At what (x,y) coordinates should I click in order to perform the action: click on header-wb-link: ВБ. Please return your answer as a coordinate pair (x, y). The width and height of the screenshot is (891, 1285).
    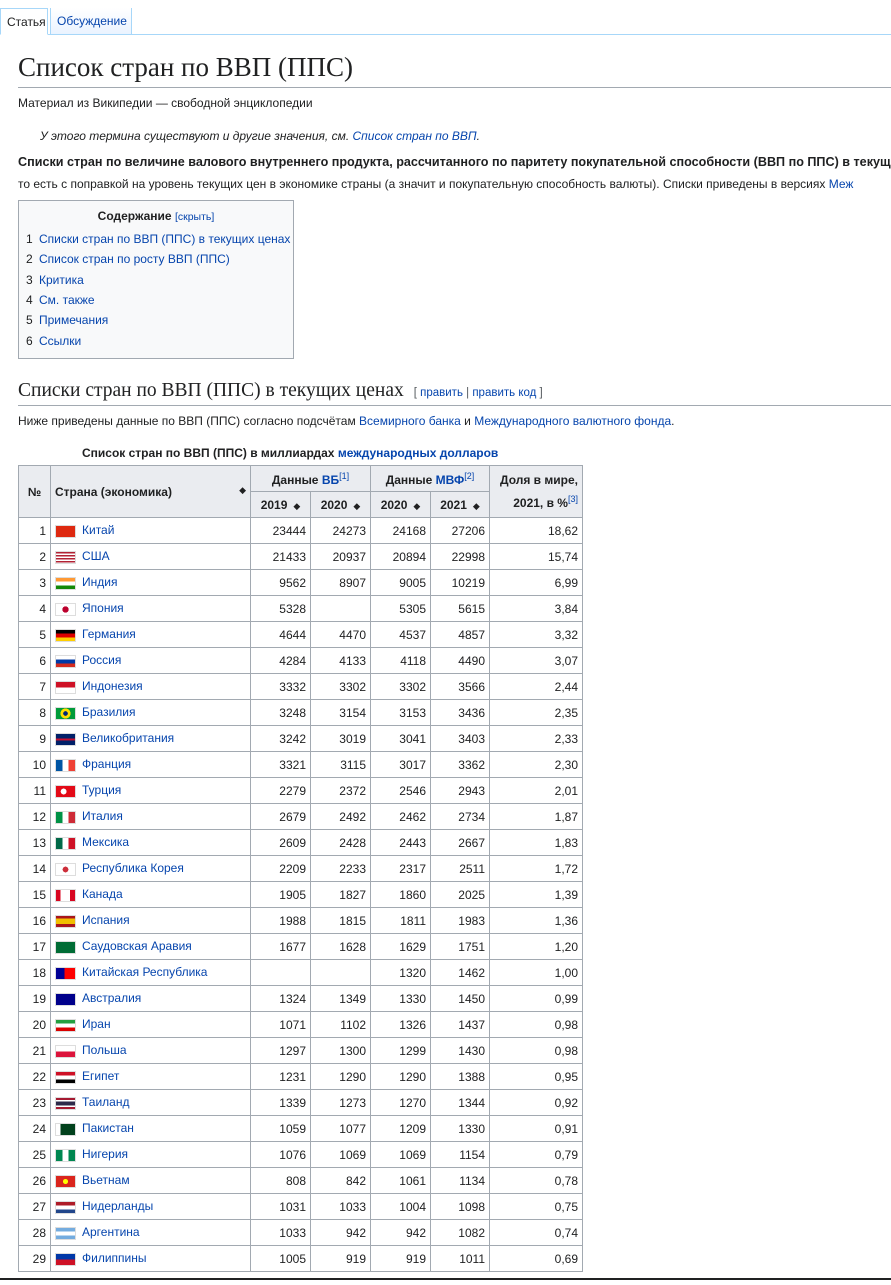
    Looking at the image, I should click on (330, 480).